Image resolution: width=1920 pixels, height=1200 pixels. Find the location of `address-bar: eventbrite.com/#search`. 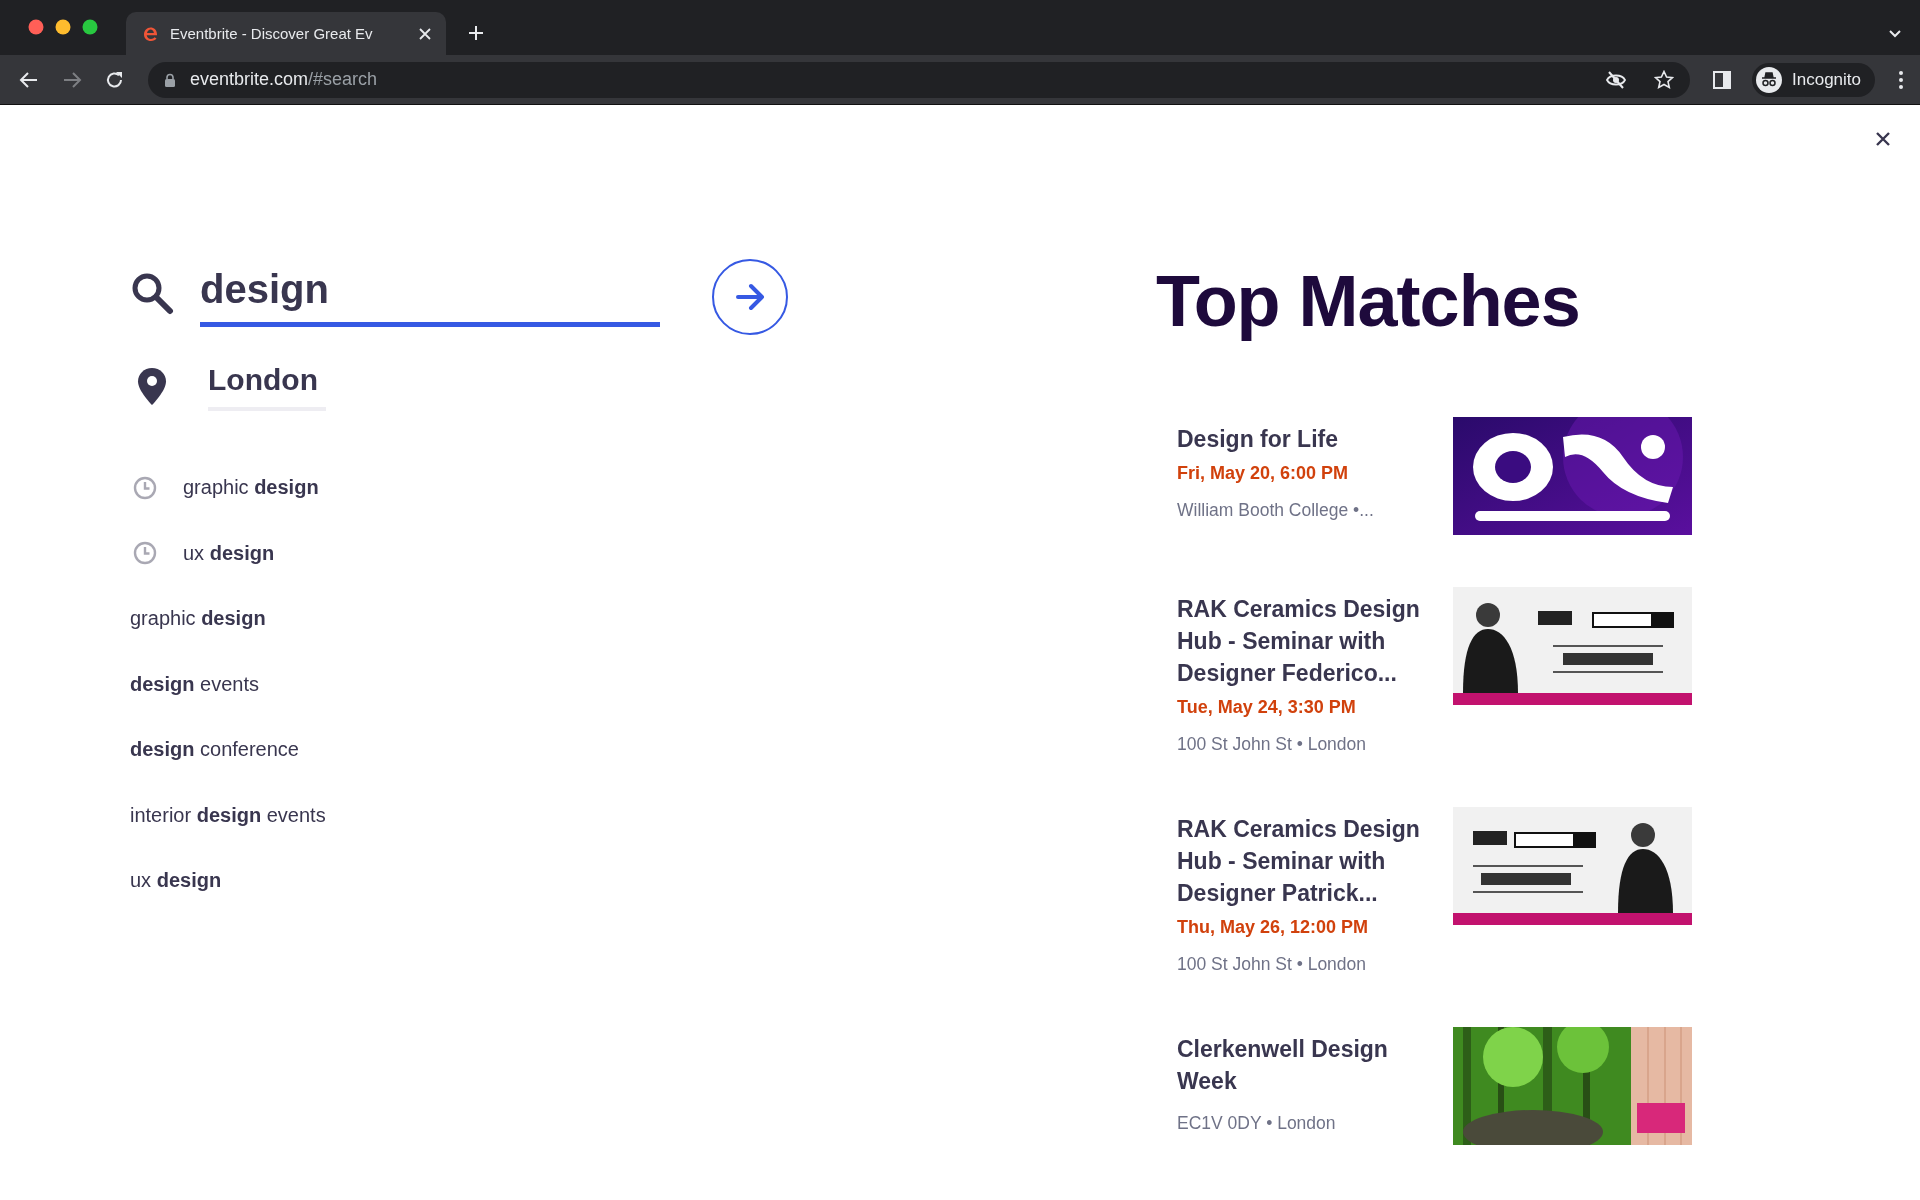

address-bar: eventbrite.com/#search is located at coordinates (919, 79).